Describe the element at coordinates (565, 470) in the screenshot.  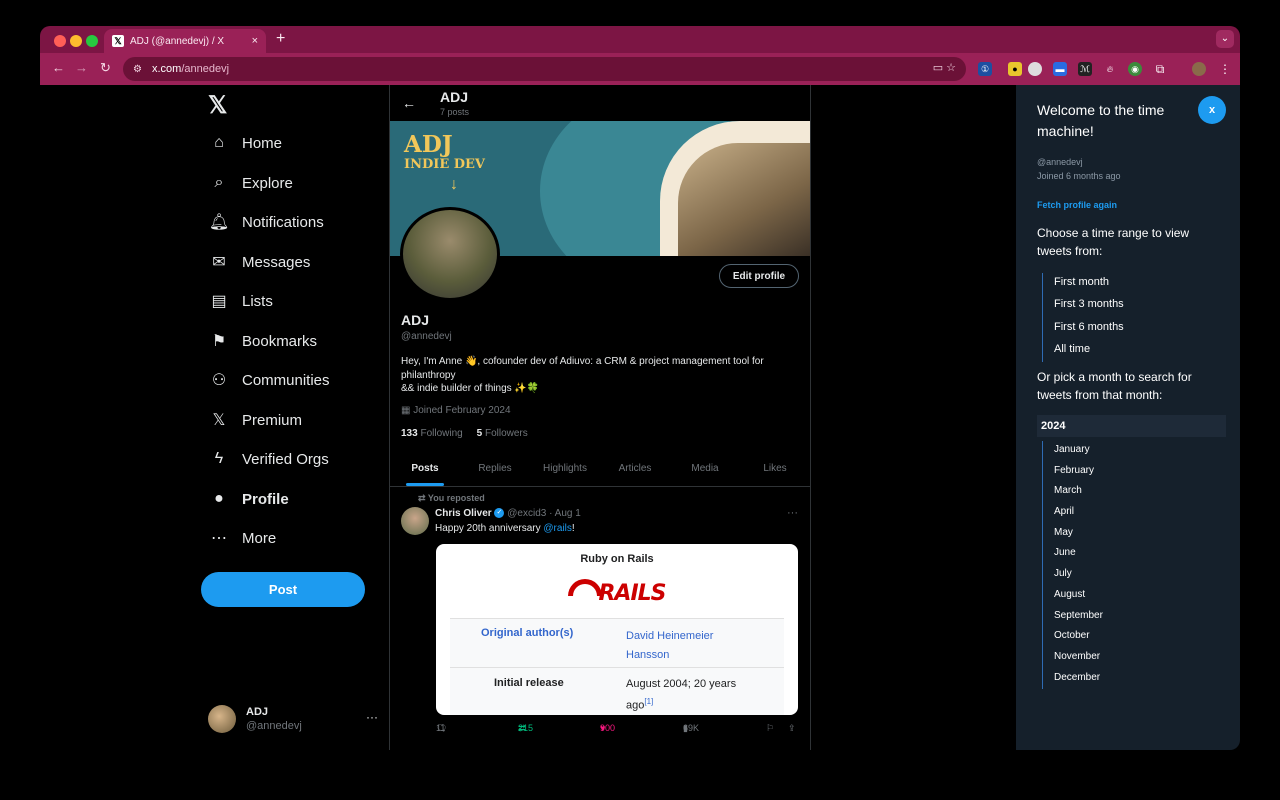
I see `tab-highlights: Highlights` at that location.